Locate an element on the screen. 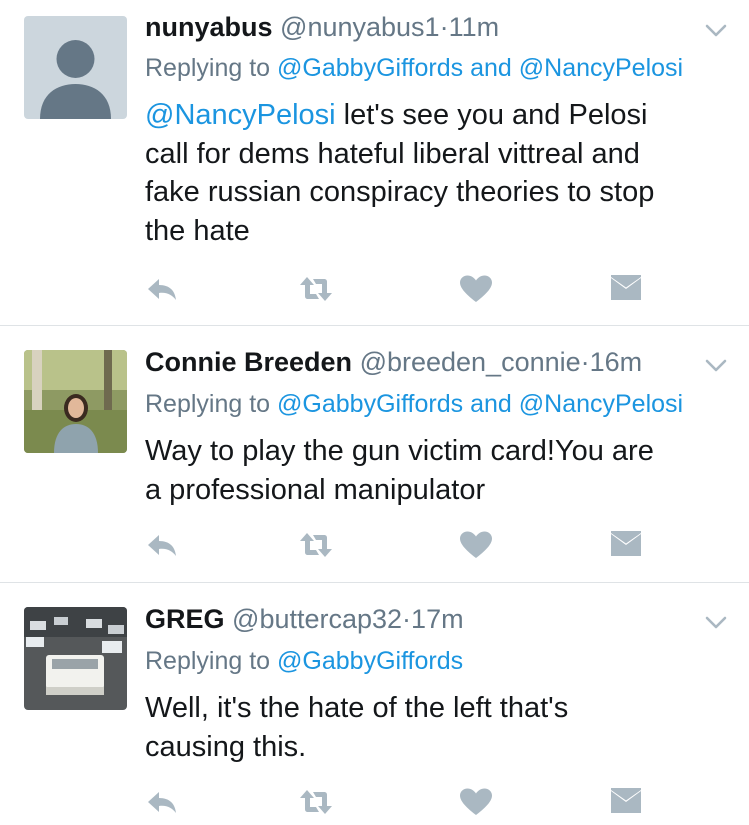  timestamp: 16m is located at coordinates (616, 362).